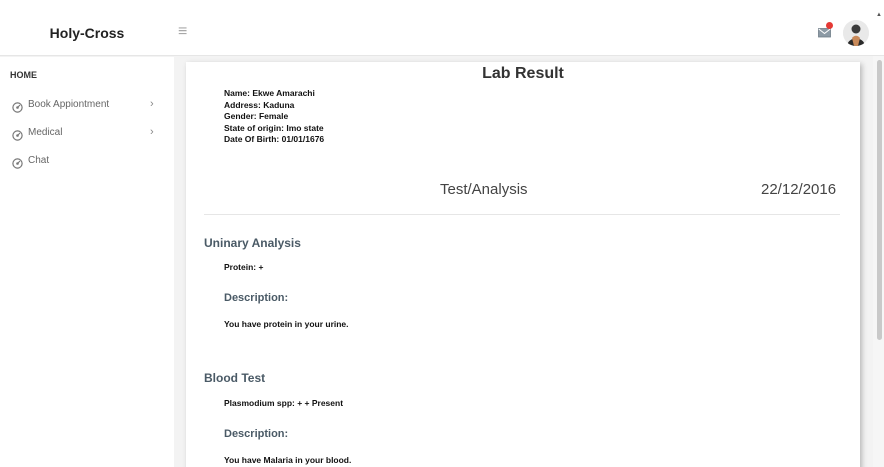 This screenshot has width=884, height=467. Describe the element at coordinates (879, 15) in the screenshot. I see `scroll-up-arrow-icon: ▲` at that location.